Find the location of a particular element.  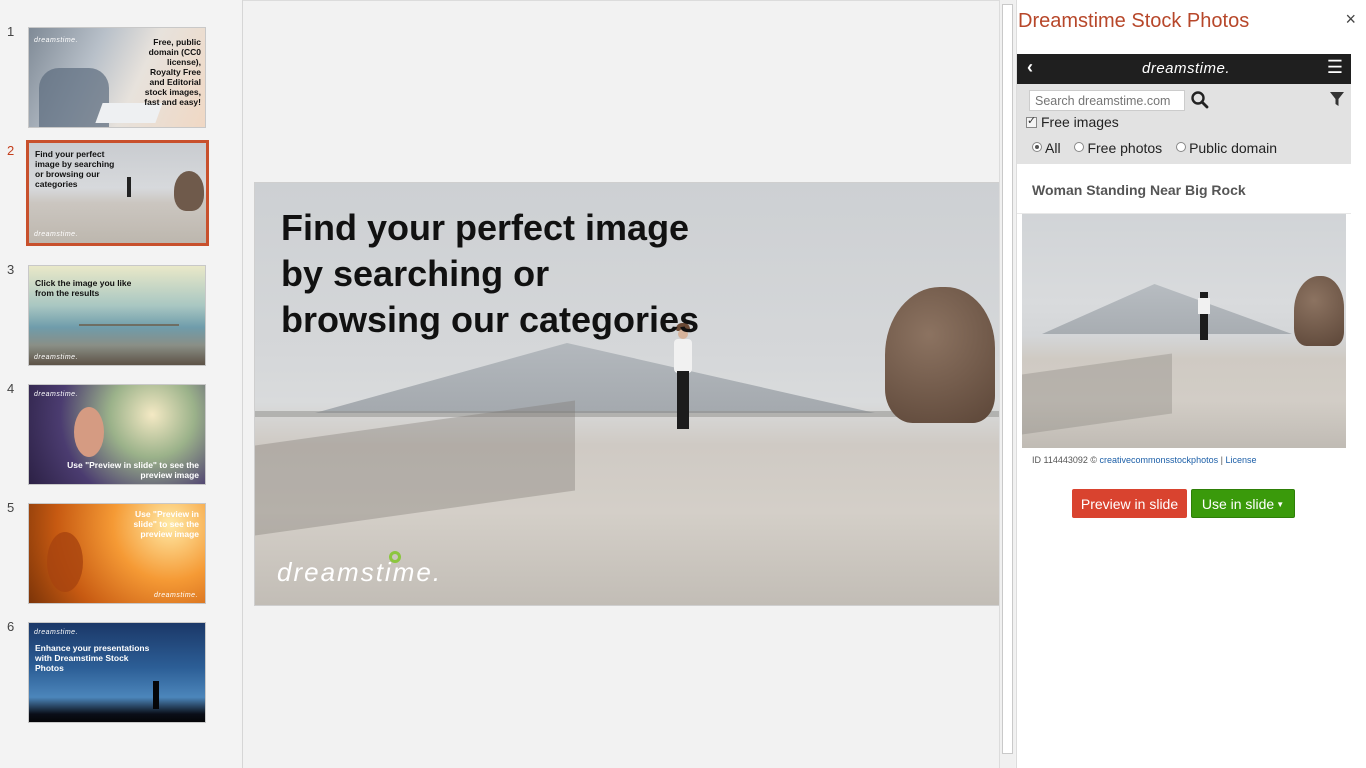

slide-number: 5 is located at coordinates (11, 507).